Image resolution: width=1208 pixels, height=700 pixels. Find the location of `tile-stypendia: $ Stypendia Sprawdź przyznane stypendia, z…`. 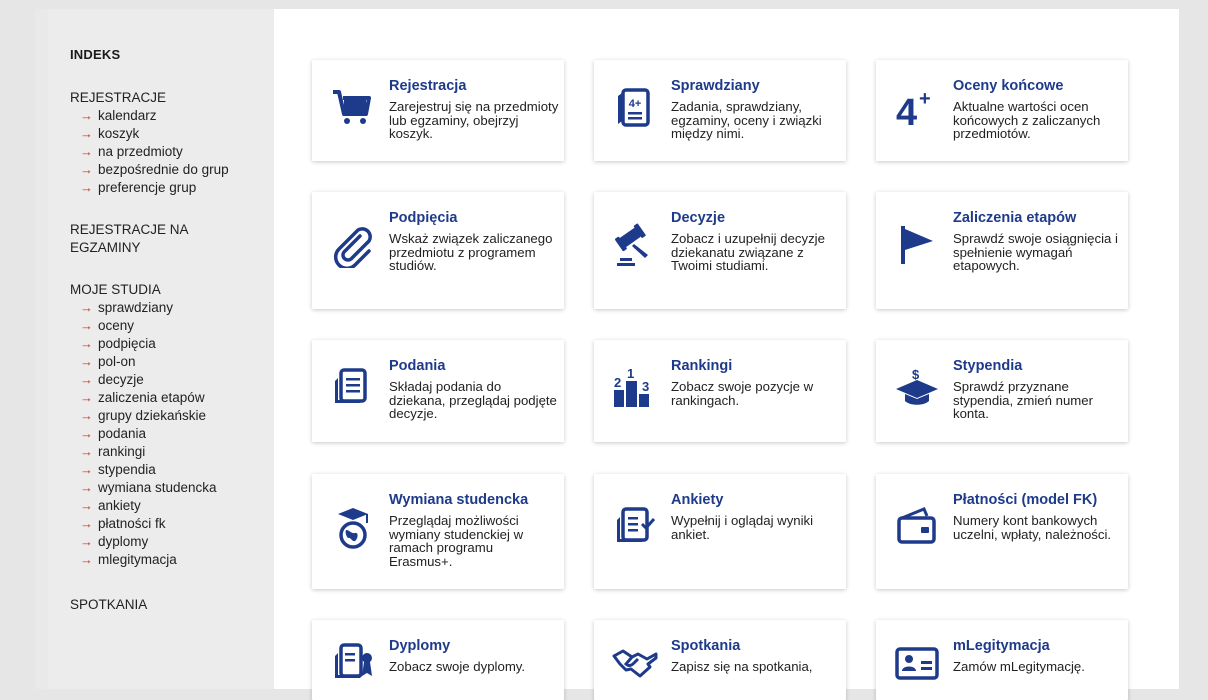

tile-stypendia: $ Stypendia Sprawdź przyznane stypendia, z… is located at coordinates (1002, 391).